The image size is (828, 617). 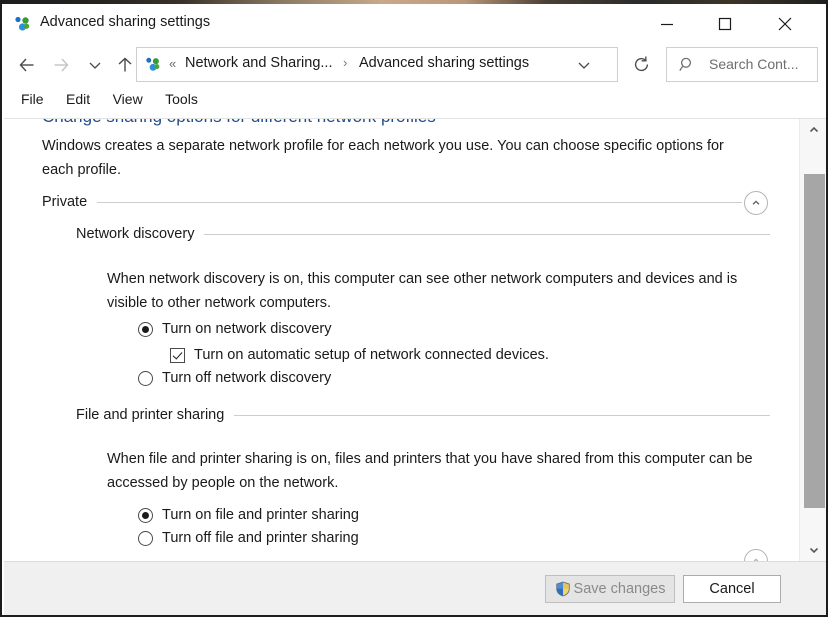 What do you see at coordinates (27, 65) in the screenshot?
I see `back-arrow-icon` at bounding box center [27, 65].